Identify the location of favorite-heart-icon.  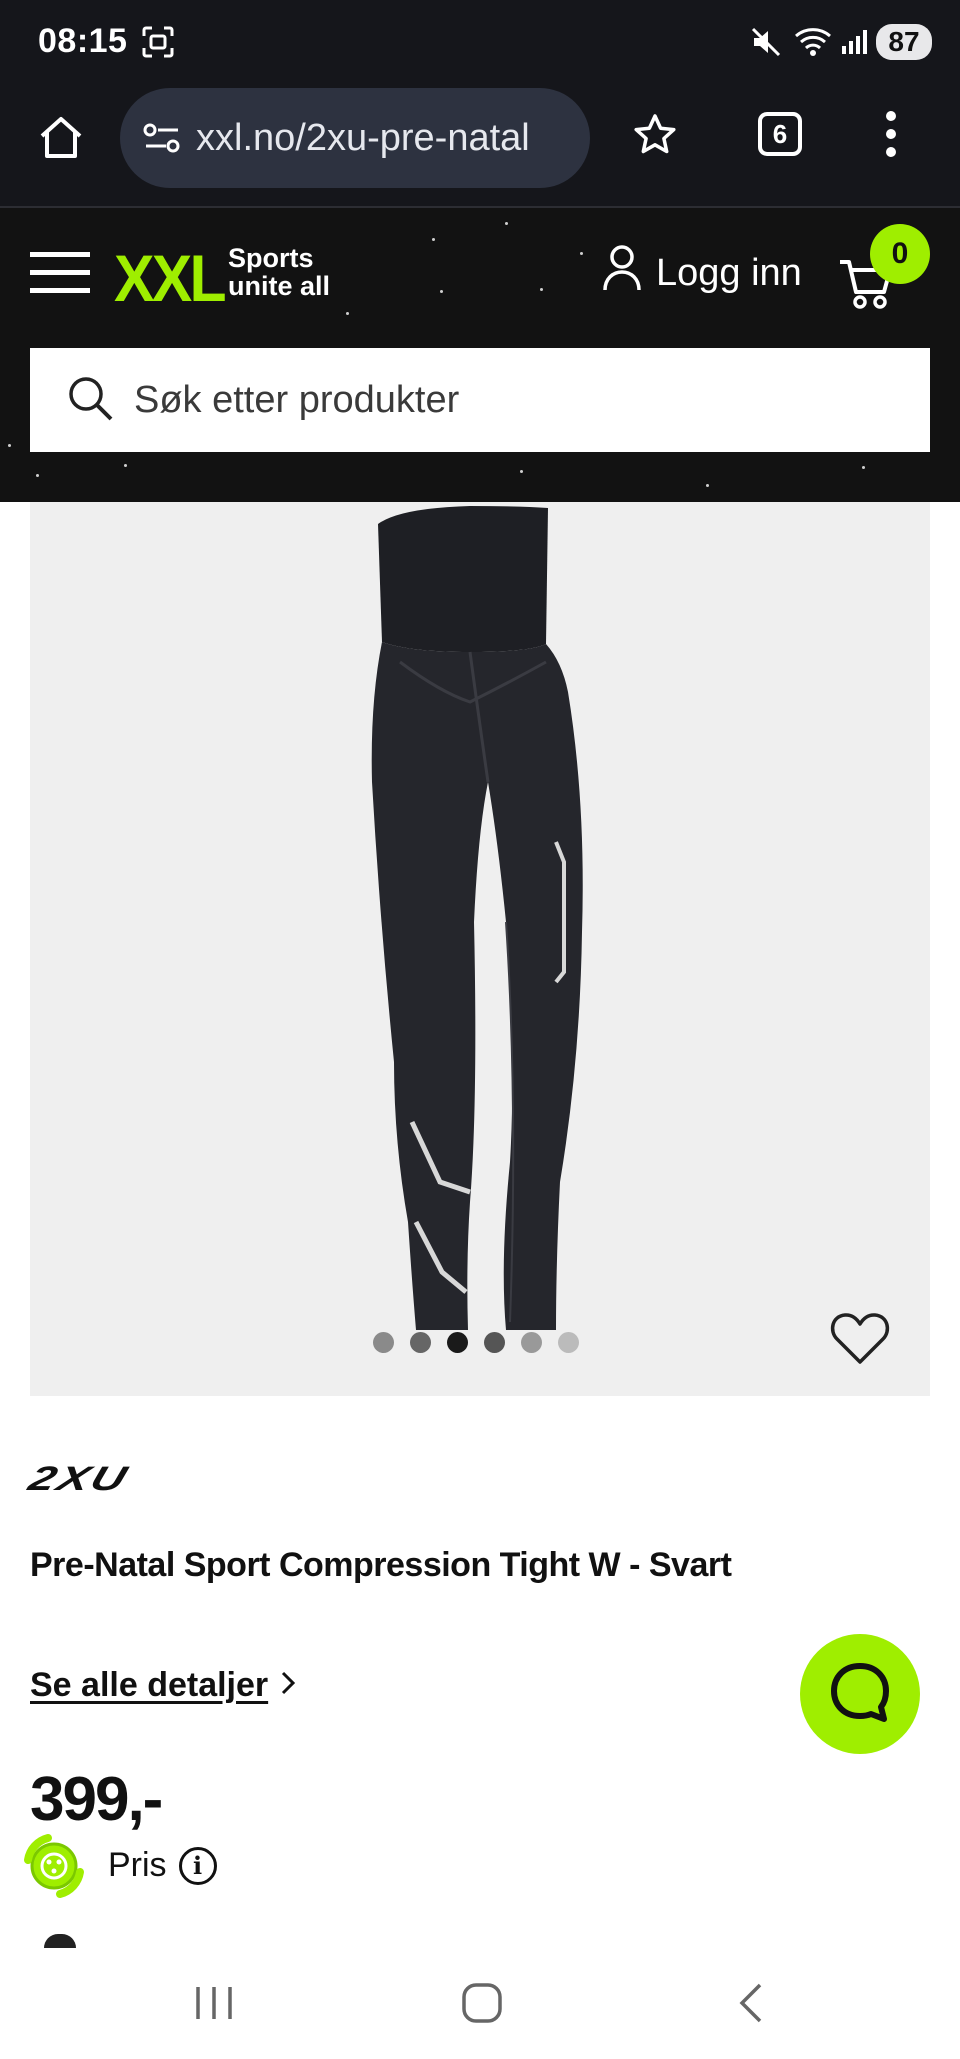
(860, 1340).